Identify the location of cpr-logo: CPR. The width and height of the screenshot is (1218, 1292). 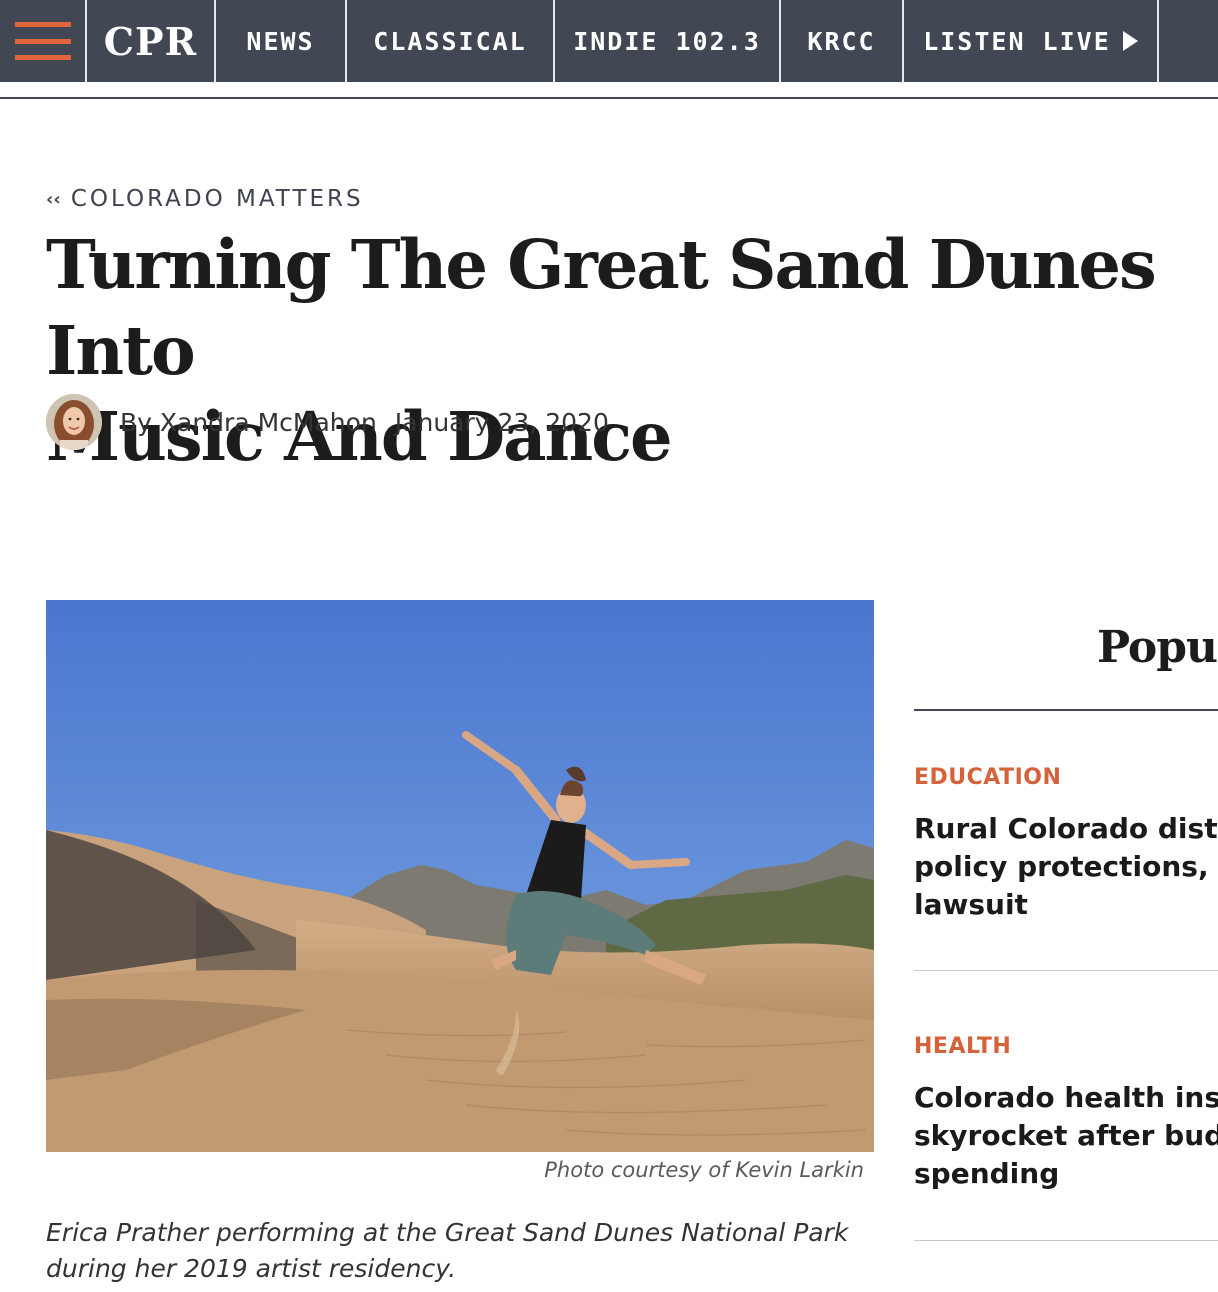
(151, 41).